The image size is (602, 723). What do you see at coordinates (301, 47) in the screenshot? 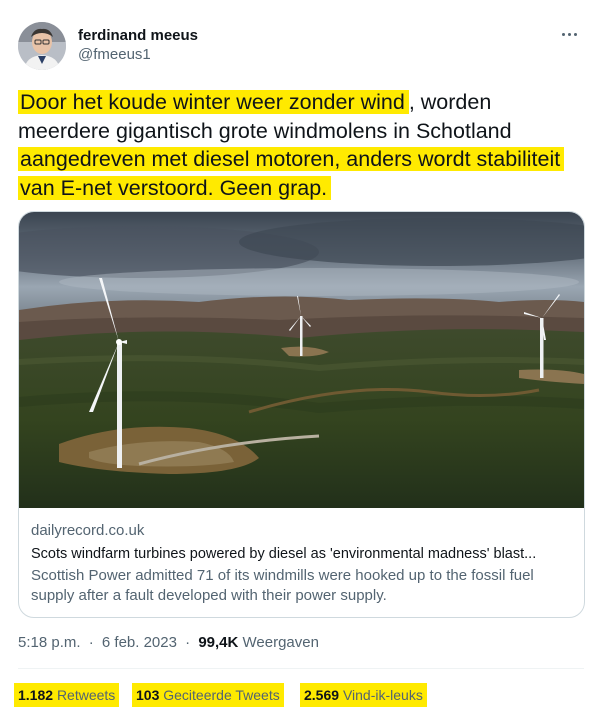
I see `tweet-header: ferdinand meeus @fmeeus1` at bounding box center [301, 47].